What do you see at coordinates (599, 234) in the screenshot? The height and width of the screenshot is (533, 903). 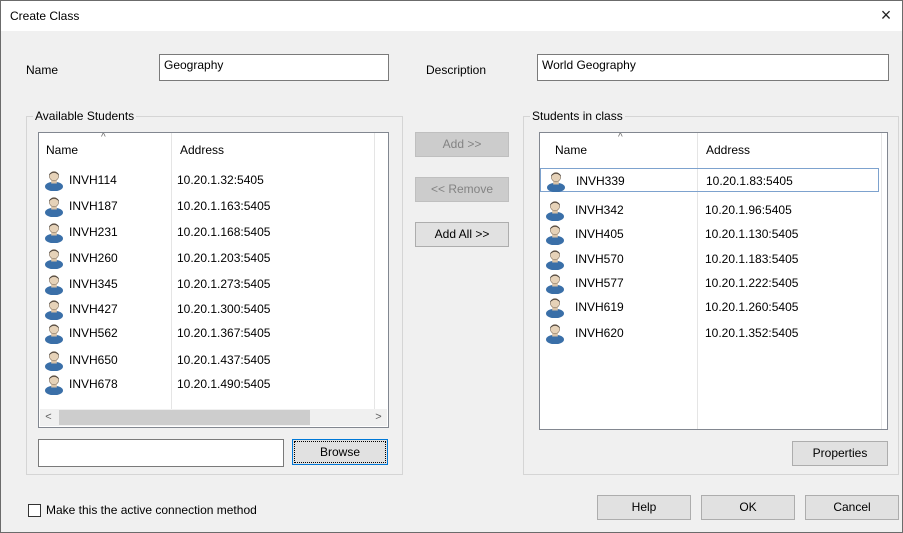 I see `student-name: INVH405` at bounding box center [599, 234].